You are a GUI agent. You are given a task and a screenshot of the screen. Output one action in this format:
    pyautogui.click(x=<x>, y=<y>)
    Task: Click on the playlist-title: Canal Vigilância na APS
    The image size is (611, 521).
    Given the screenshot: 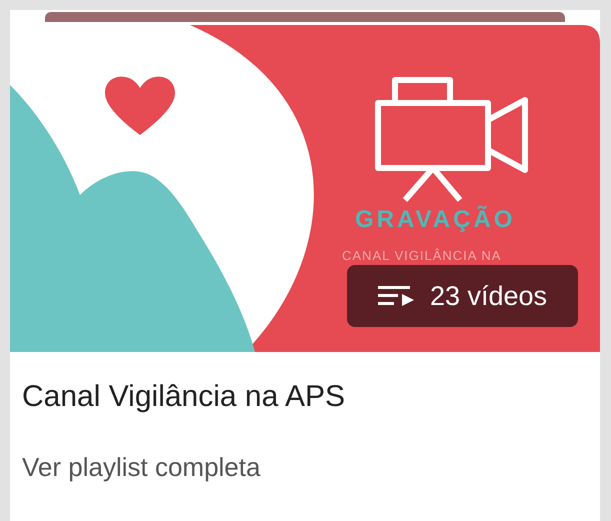 What is the action you would take?
    pyautogui.click(x=311, y=397)
    